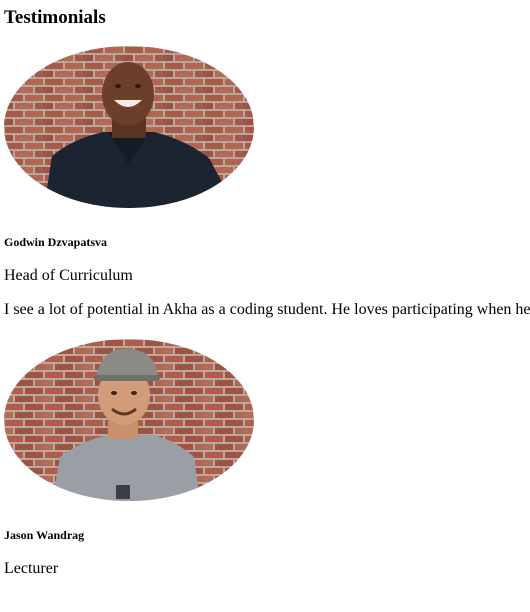 Image resolution: width=530 pixels, height=612 pixels. I want to click on section-title: Testimonials, so click(55, 17).